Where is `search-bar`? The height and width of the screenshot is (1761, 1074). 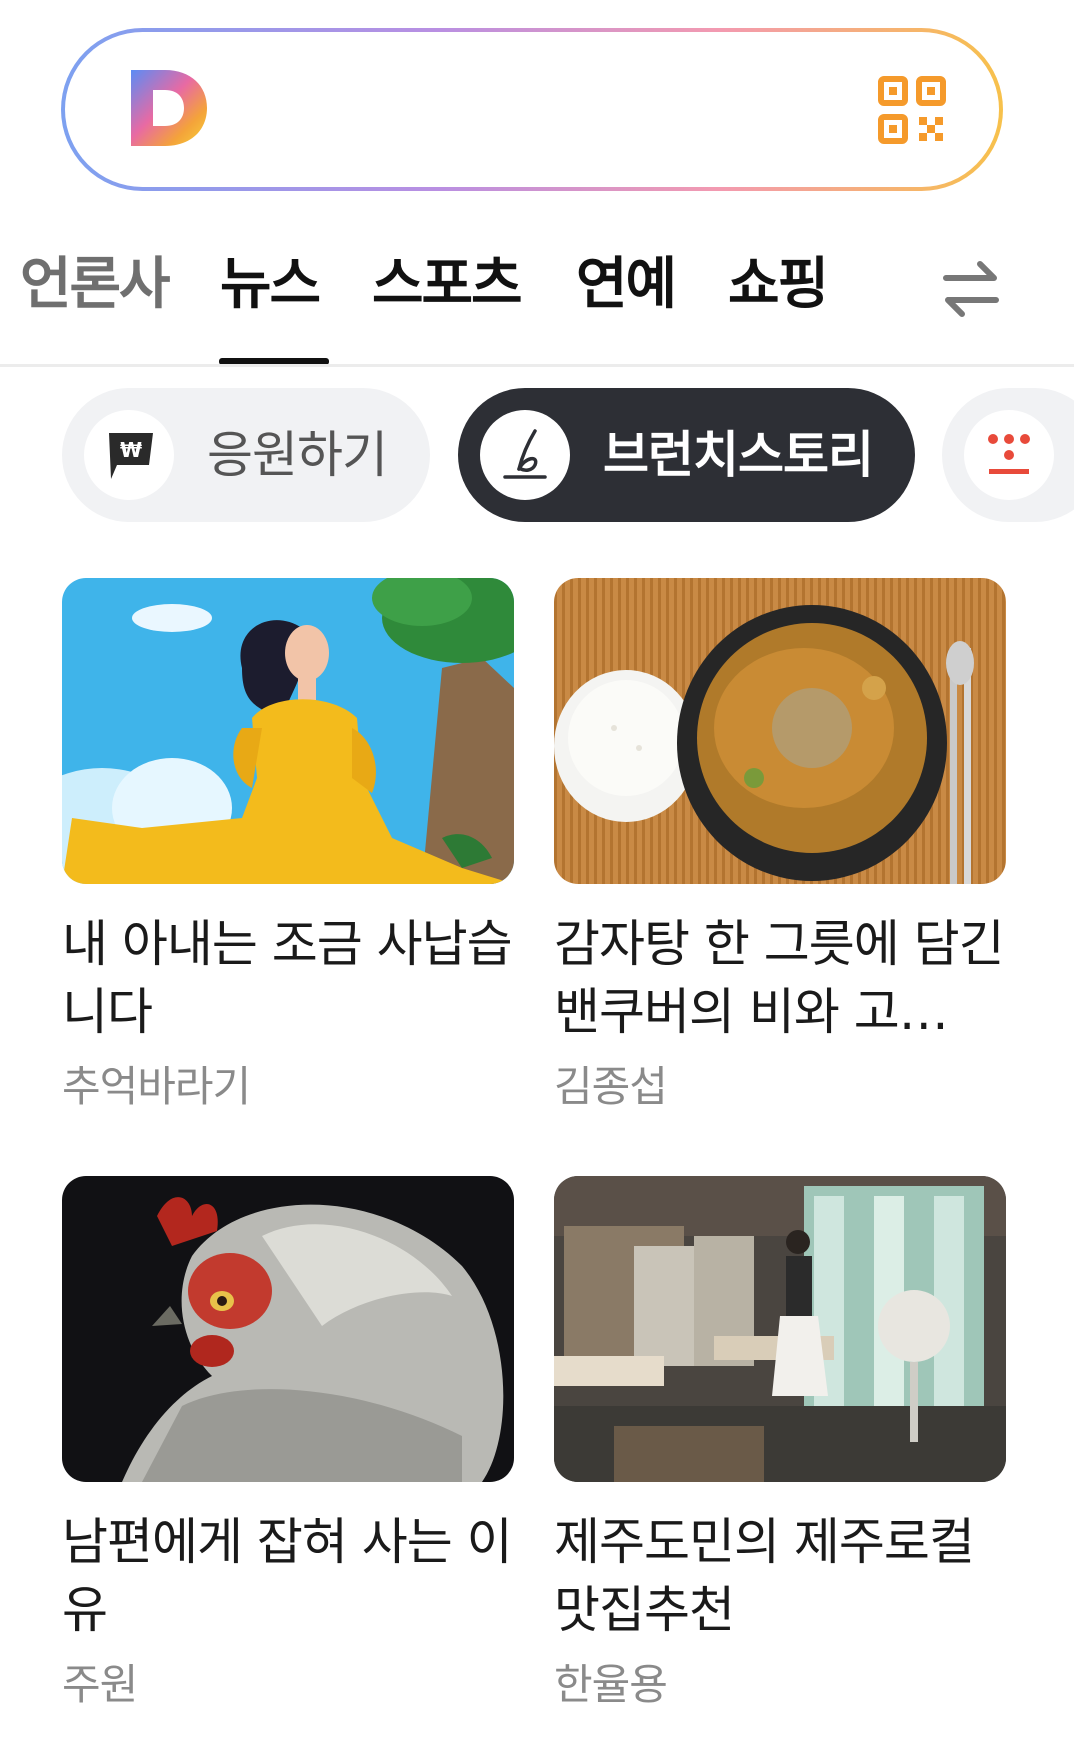
search-bar is located at coordinates (532, 109).